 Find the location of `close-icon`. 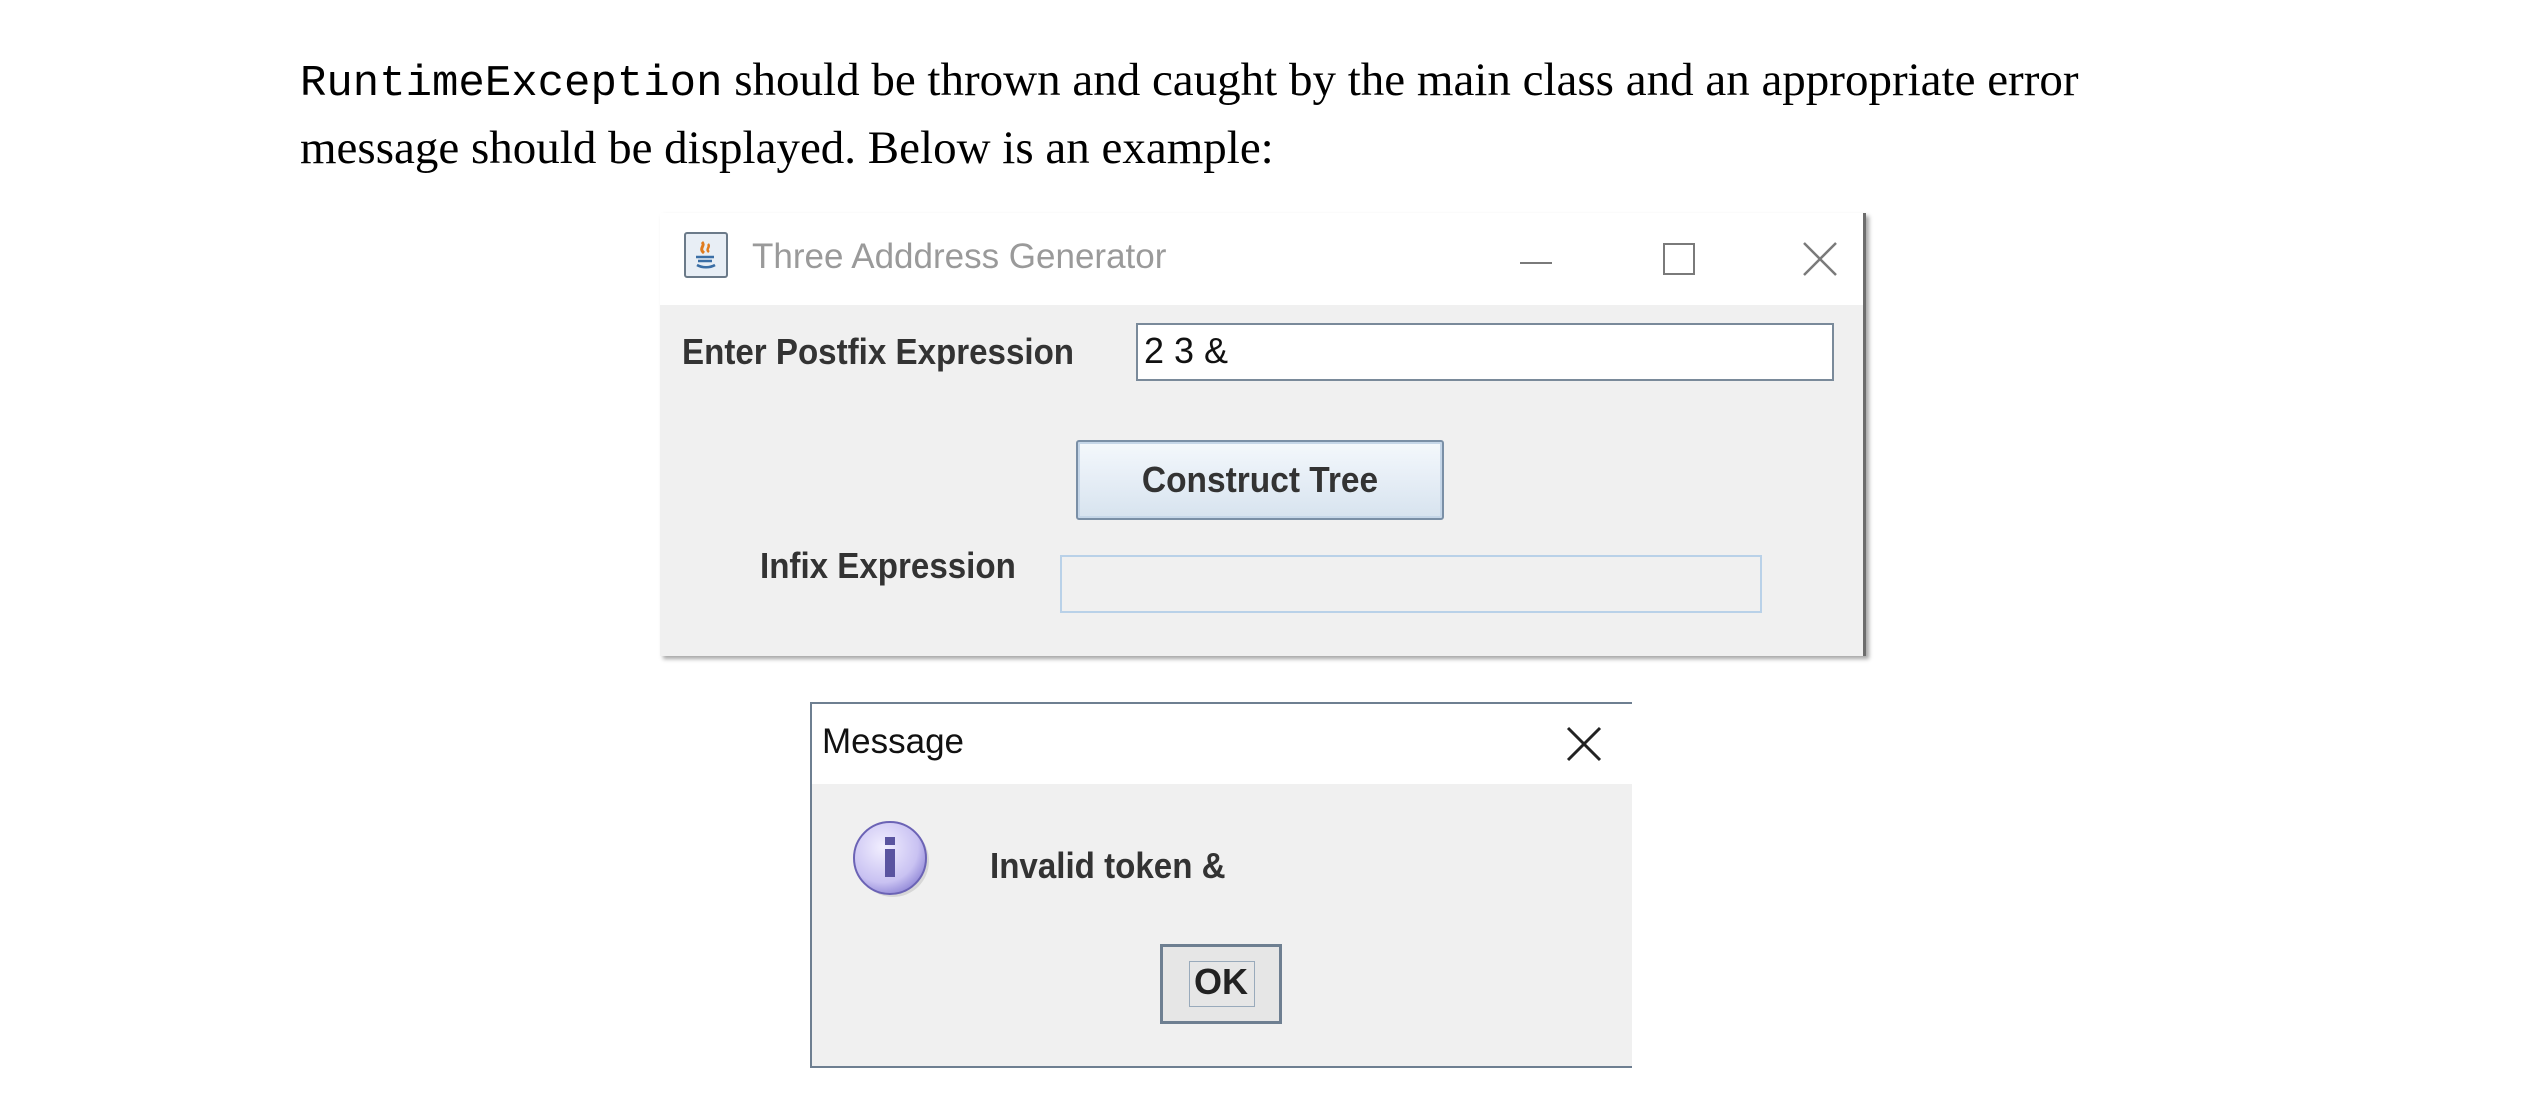

close-icon is located at coordinates (1818, 258).